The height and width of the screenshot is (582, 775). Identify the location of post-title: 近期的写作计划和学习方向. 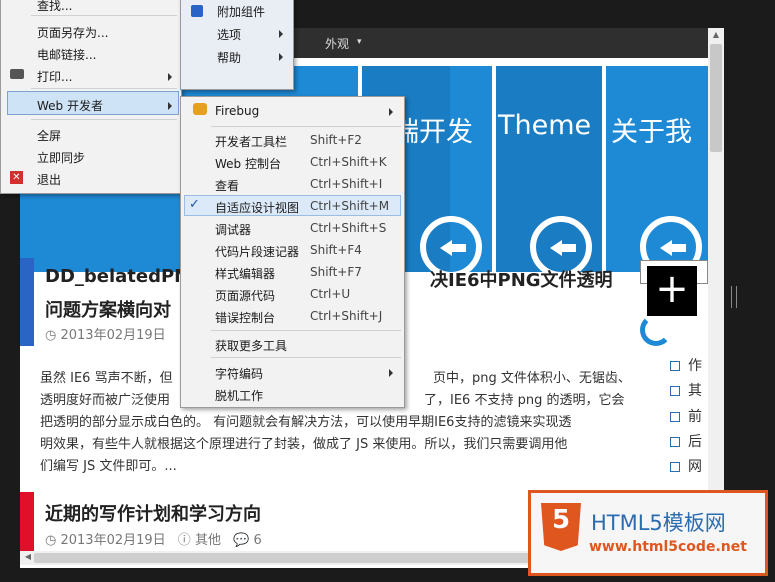
(153, 513).